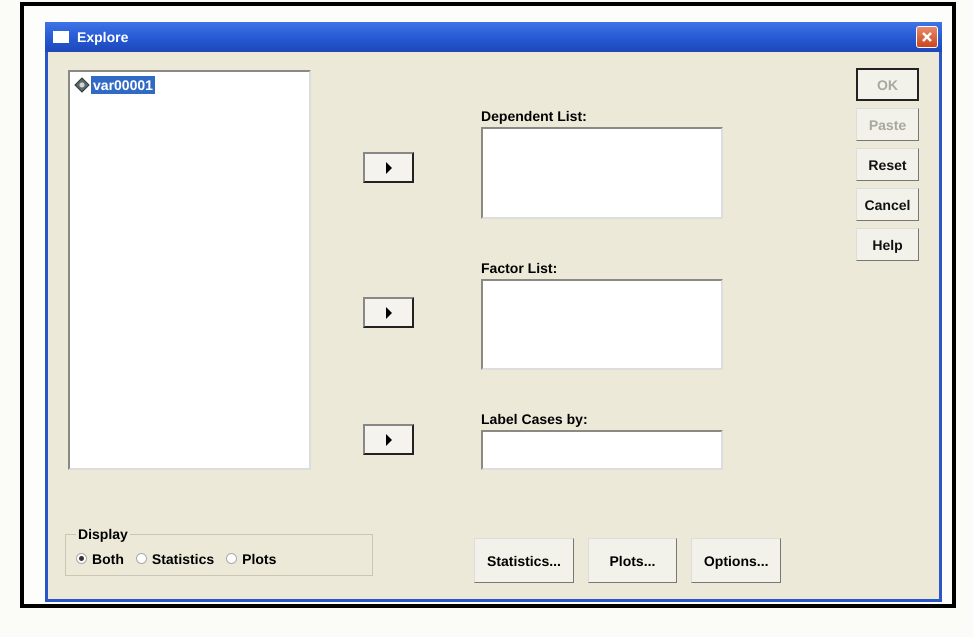  I want to click on group-title: Display, so click(103, 534).